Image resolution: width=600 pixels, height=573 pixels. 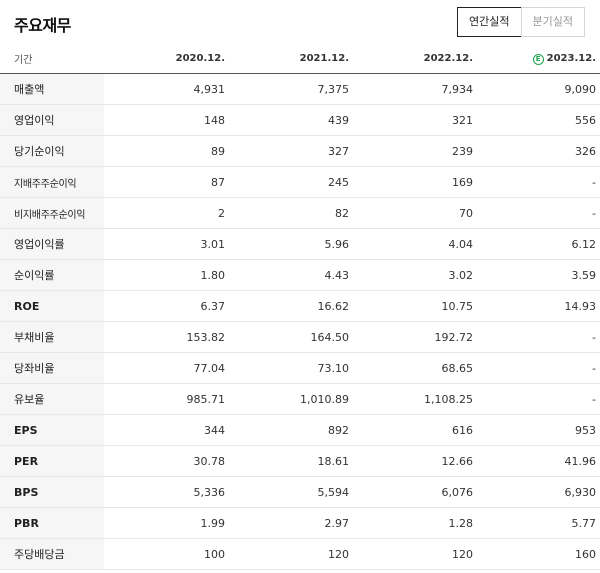 What do you see at coordinates (166, 430) in the screenshot?
I see `row-value: 344` at bounding box center [166, 430].